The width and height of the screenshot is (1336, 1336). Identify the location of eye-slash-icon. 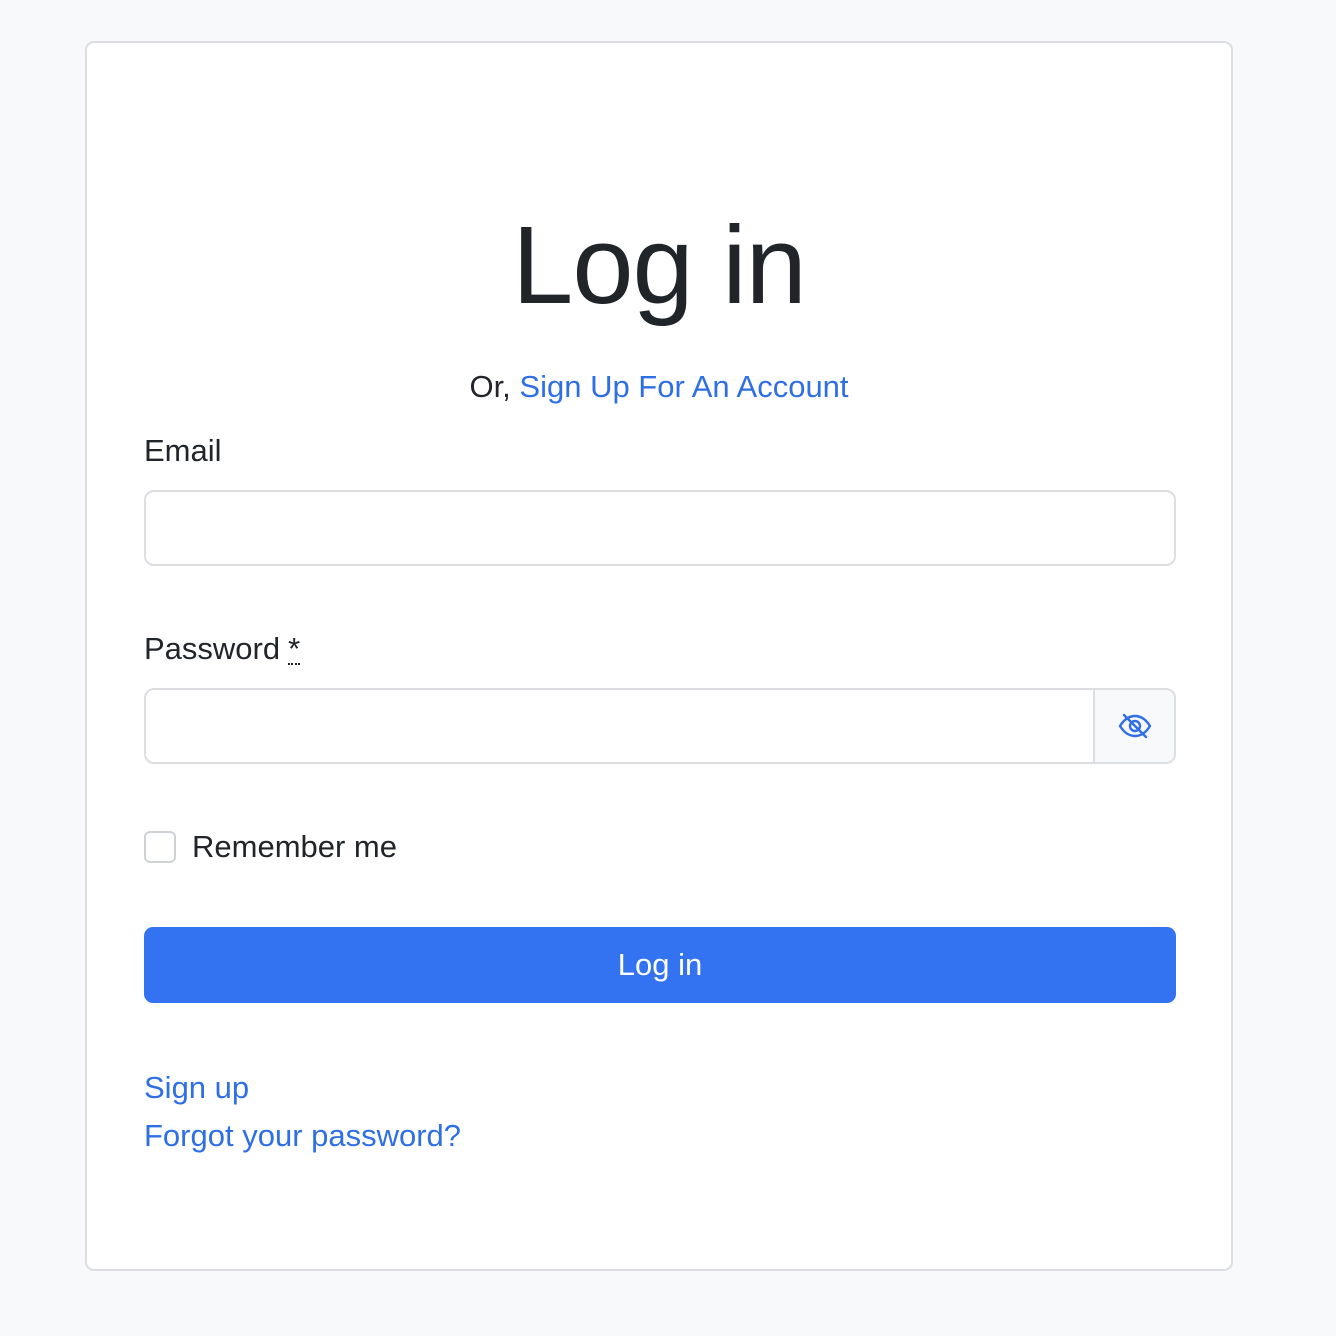
(1134, 726).